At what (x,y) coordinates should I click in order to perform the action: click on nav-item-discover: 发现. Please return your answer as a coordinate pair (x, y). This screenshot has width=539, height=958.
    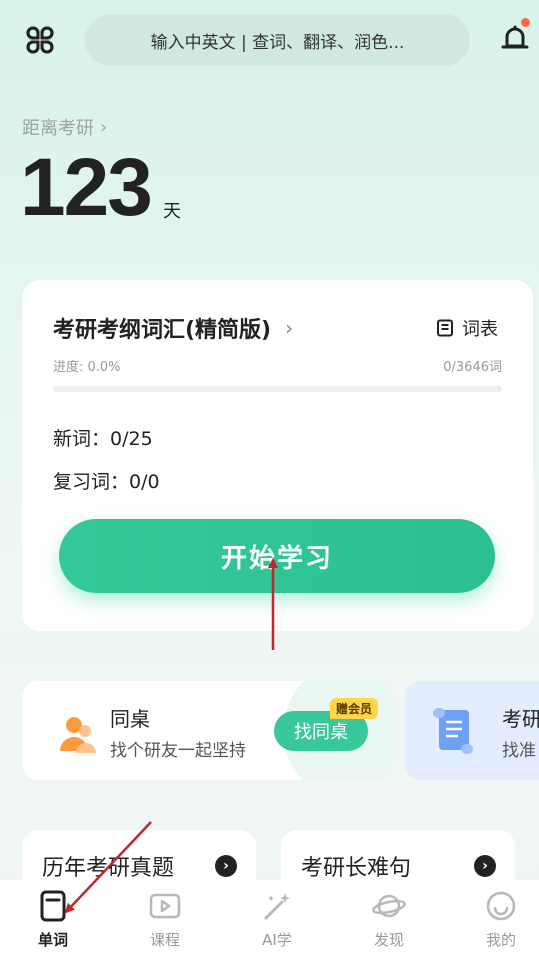
    Looking at the image, I should click on (389, 919).